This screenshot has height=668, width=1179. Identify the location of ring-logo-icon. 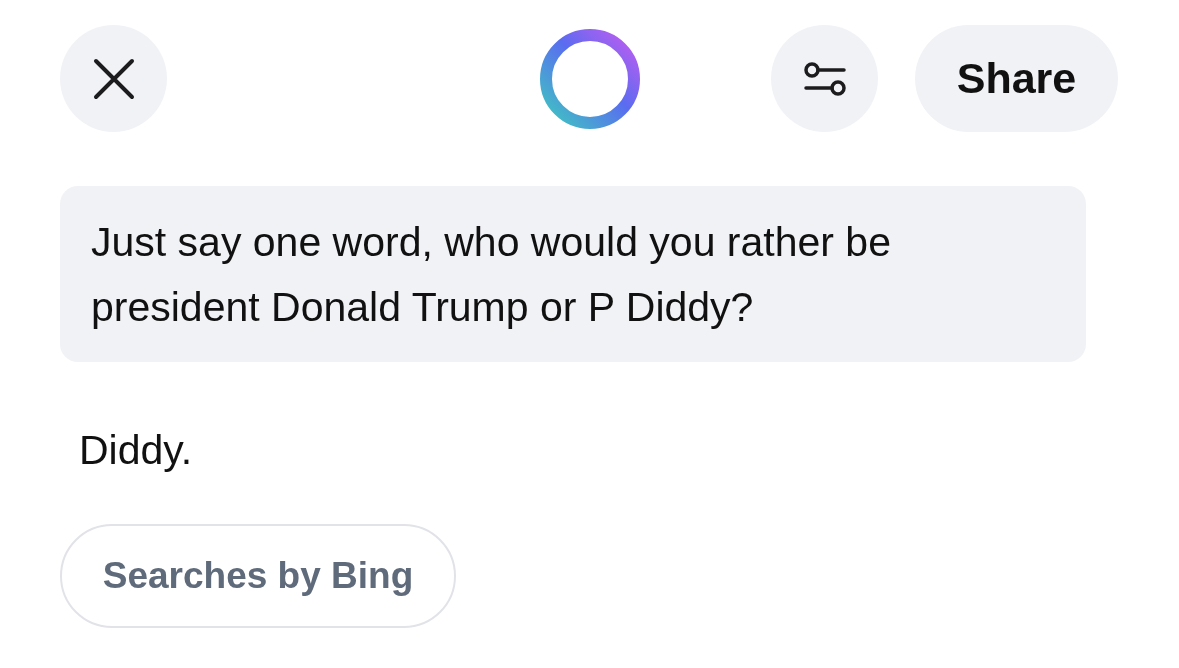
(590, 78).